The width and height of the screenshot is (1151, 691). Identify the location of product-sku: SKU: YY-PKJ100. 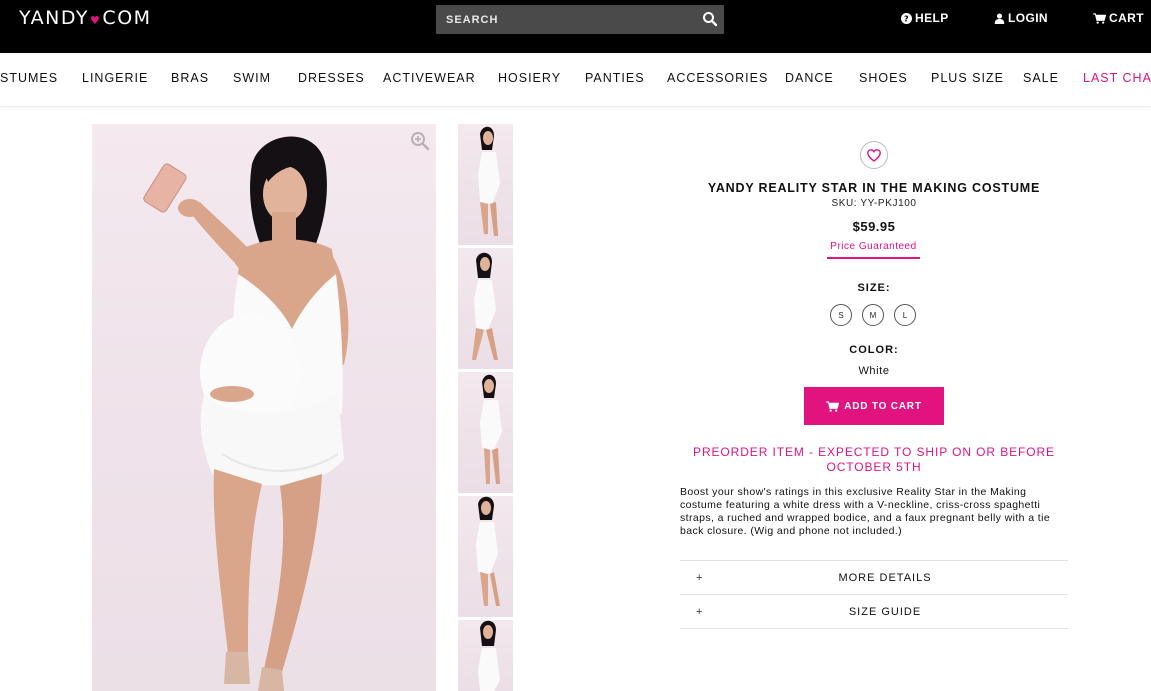
(874, 203).